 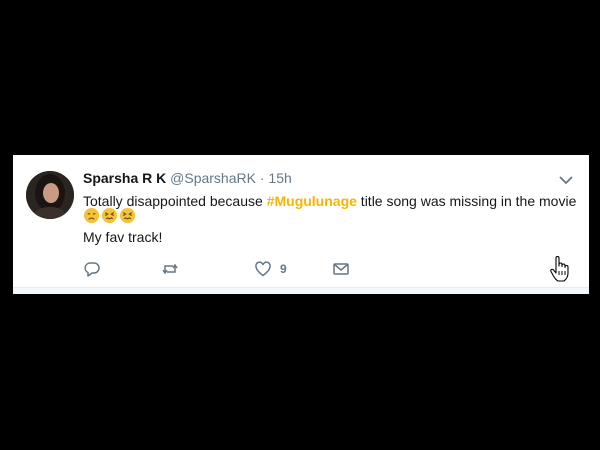 What do you see at coordinates (301, 290) in the screenshot?
I see `card-divider` at bounding box center [301, 290].